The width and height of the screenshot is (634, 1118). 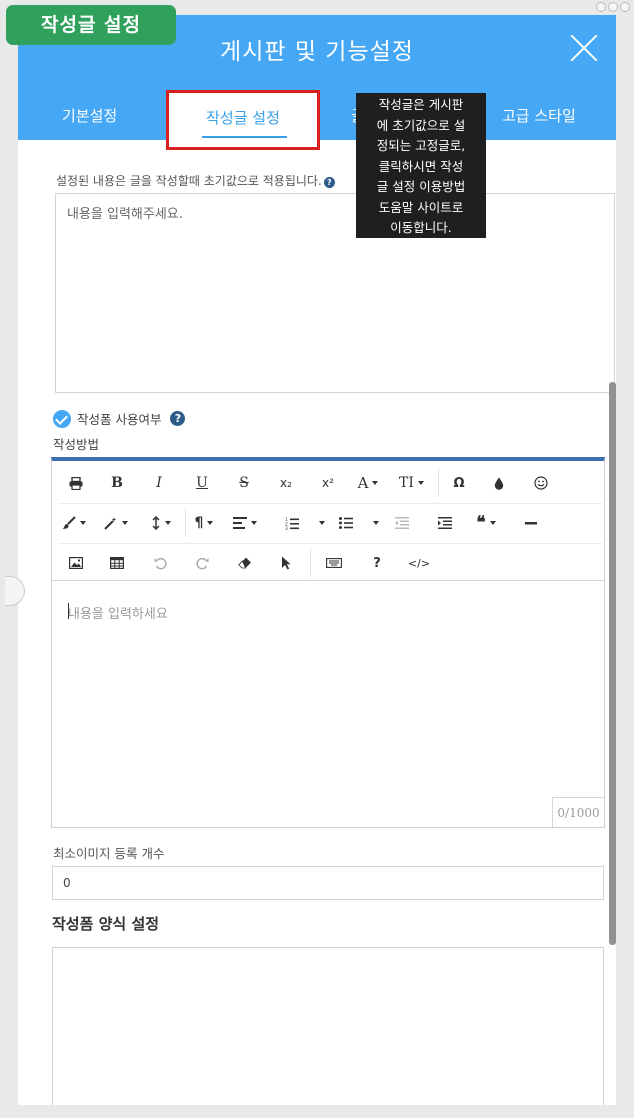 I want to click on paint-brush-icon, so click(x=74, y=523).